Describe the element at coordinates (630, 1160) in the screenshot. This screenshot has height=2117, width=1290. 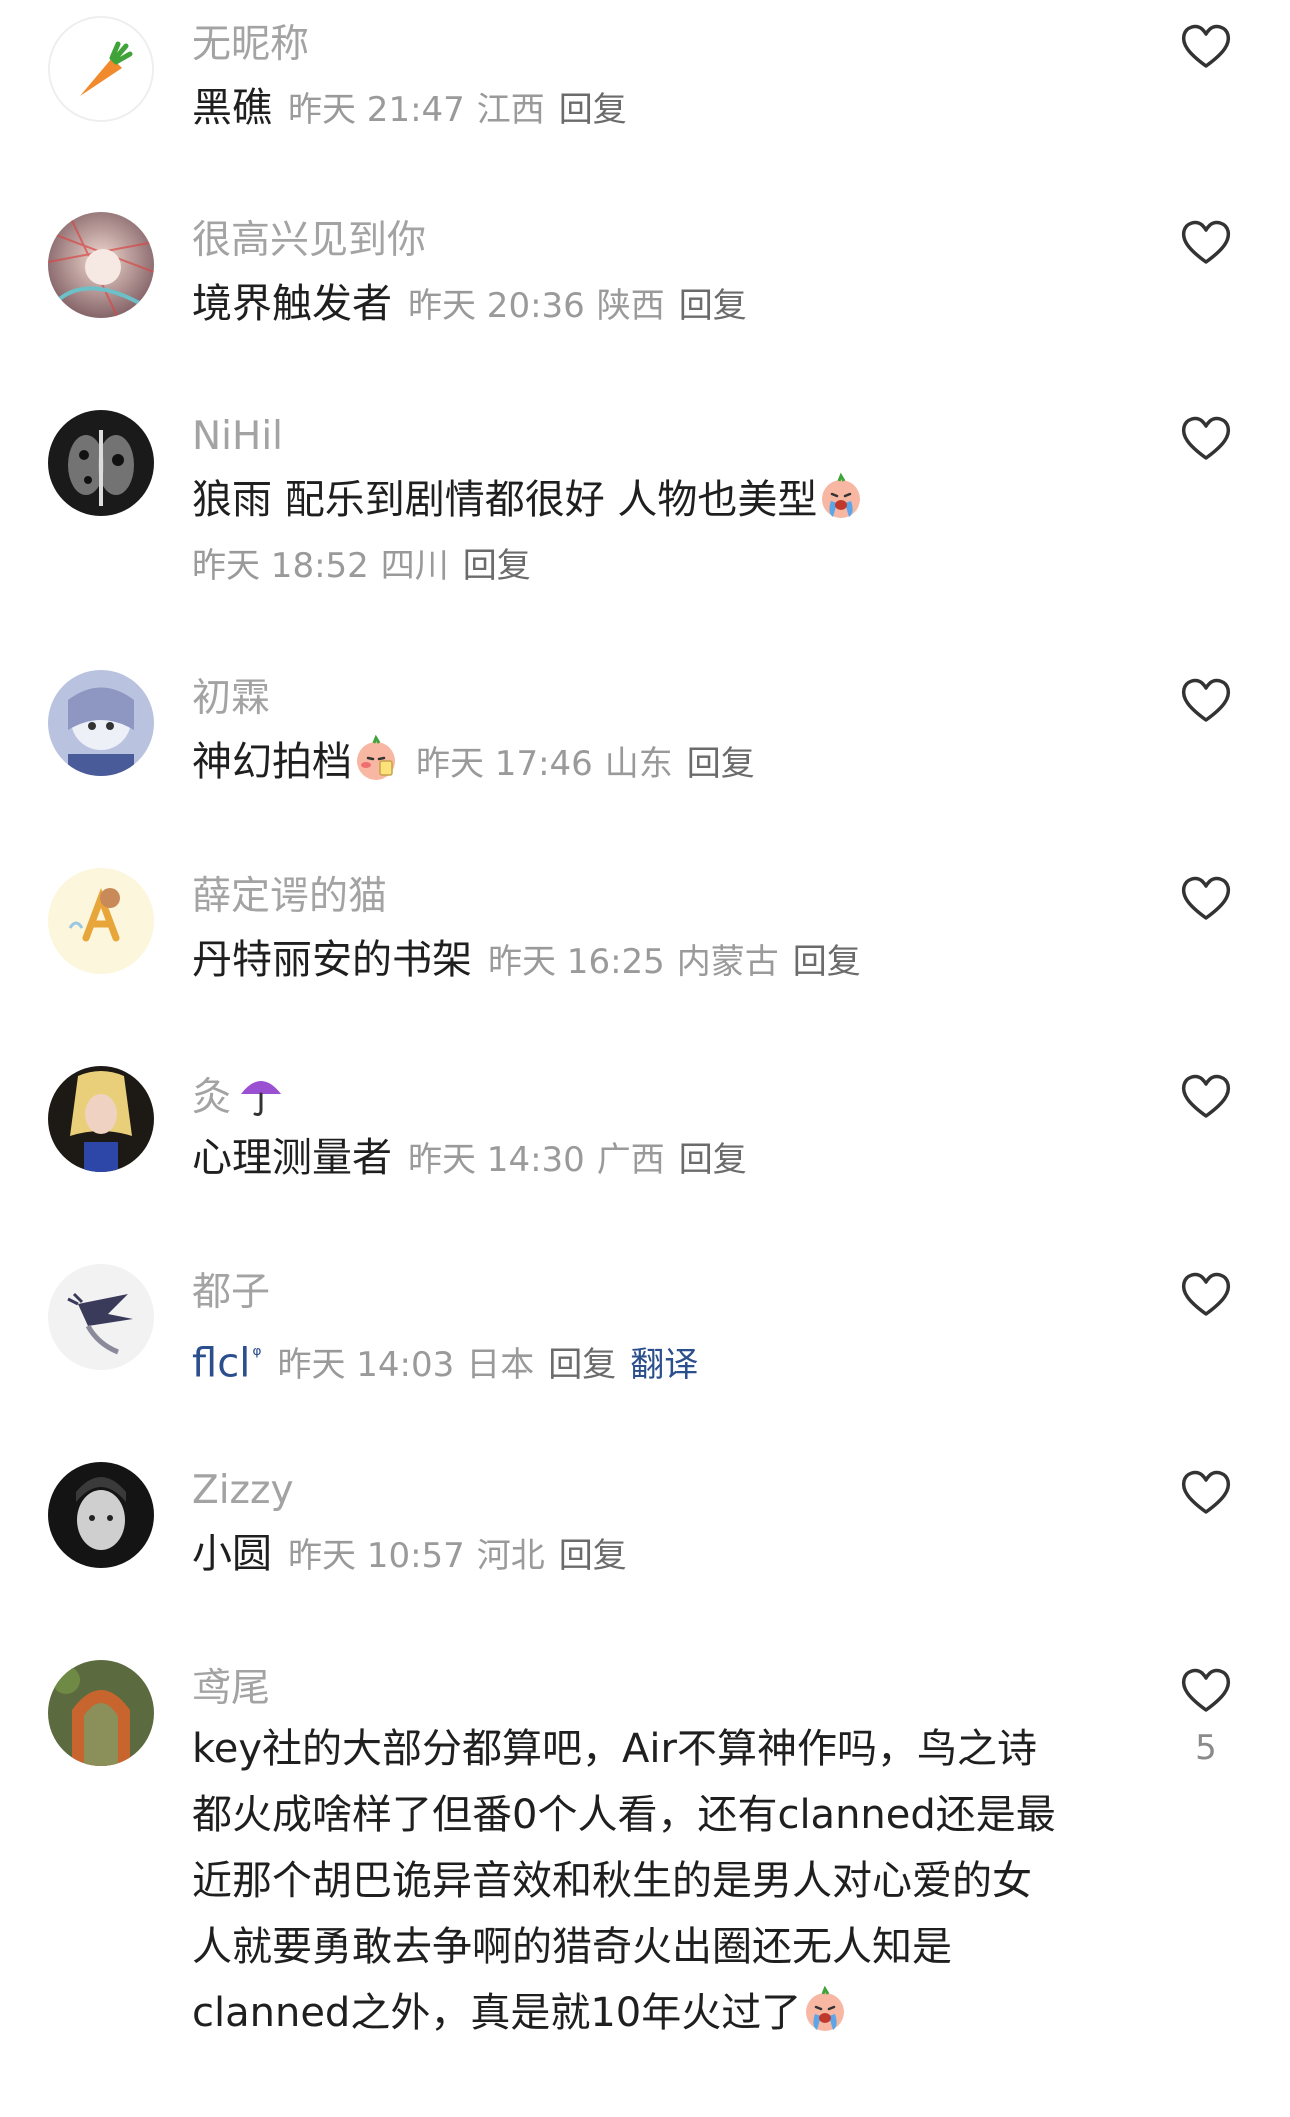
I see `comment-location: 广西` at that location.